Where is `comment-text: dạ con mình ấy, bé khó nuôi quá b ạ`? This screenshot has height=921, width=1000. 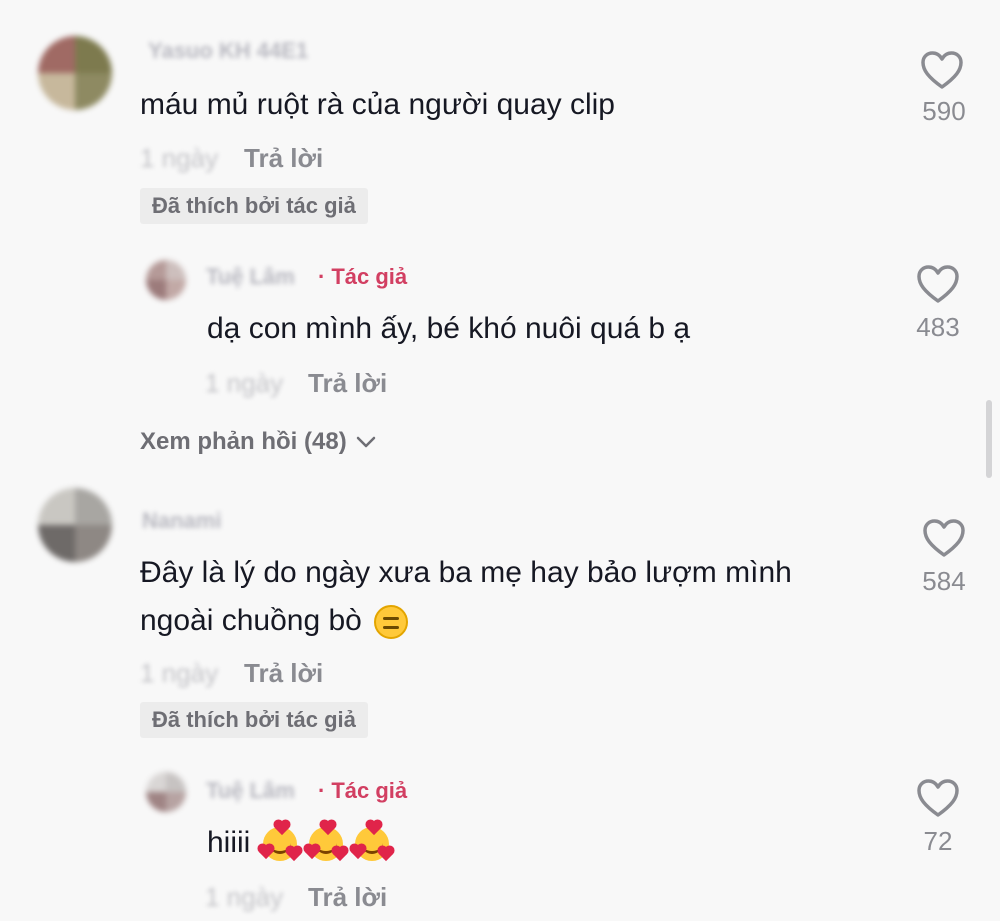 comment-text: dạ con mình ấy, bé khó nuôi quá b ạ is located at coordinates (449, 328).